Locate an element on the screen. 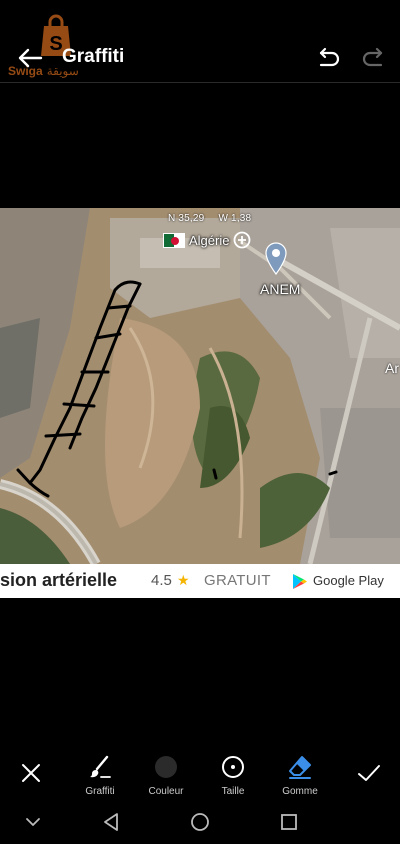 This screenshot has width=400, height=844. redo-icon is located at coordinates (372, 57).